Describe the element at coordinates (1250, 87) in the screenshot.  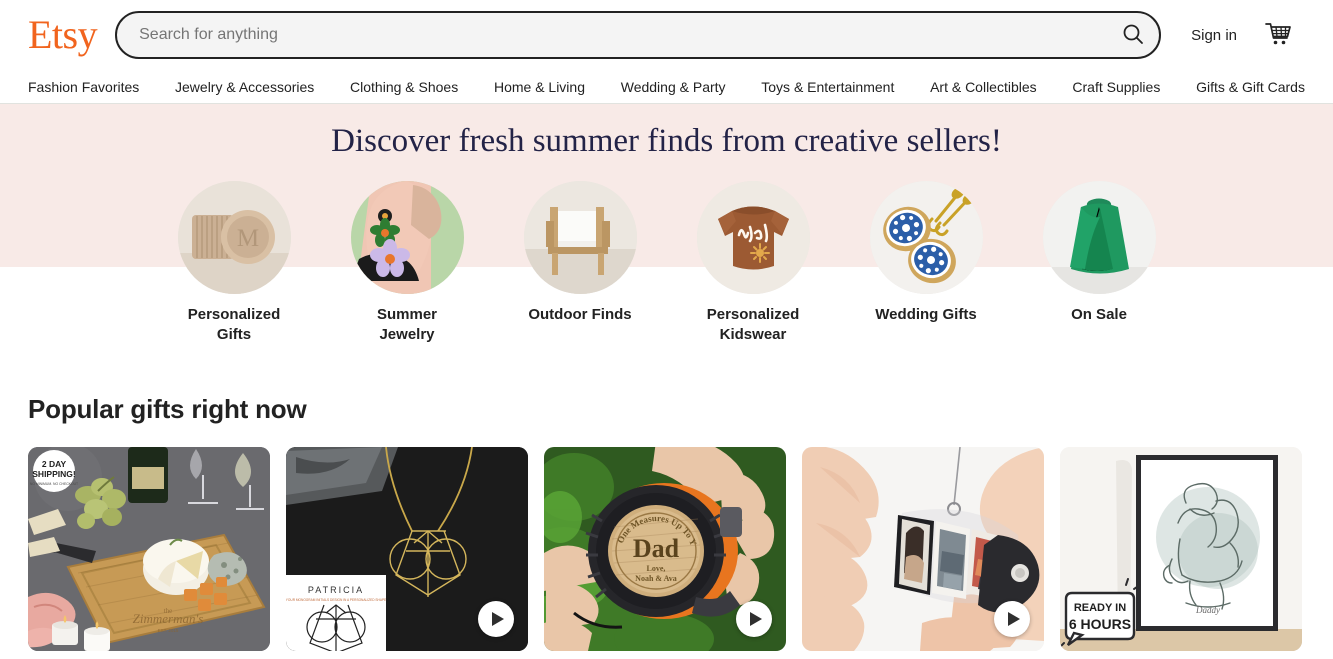
I see `nav-item-gifts-gift-cards: Gifts & Gift Cards` at that location.